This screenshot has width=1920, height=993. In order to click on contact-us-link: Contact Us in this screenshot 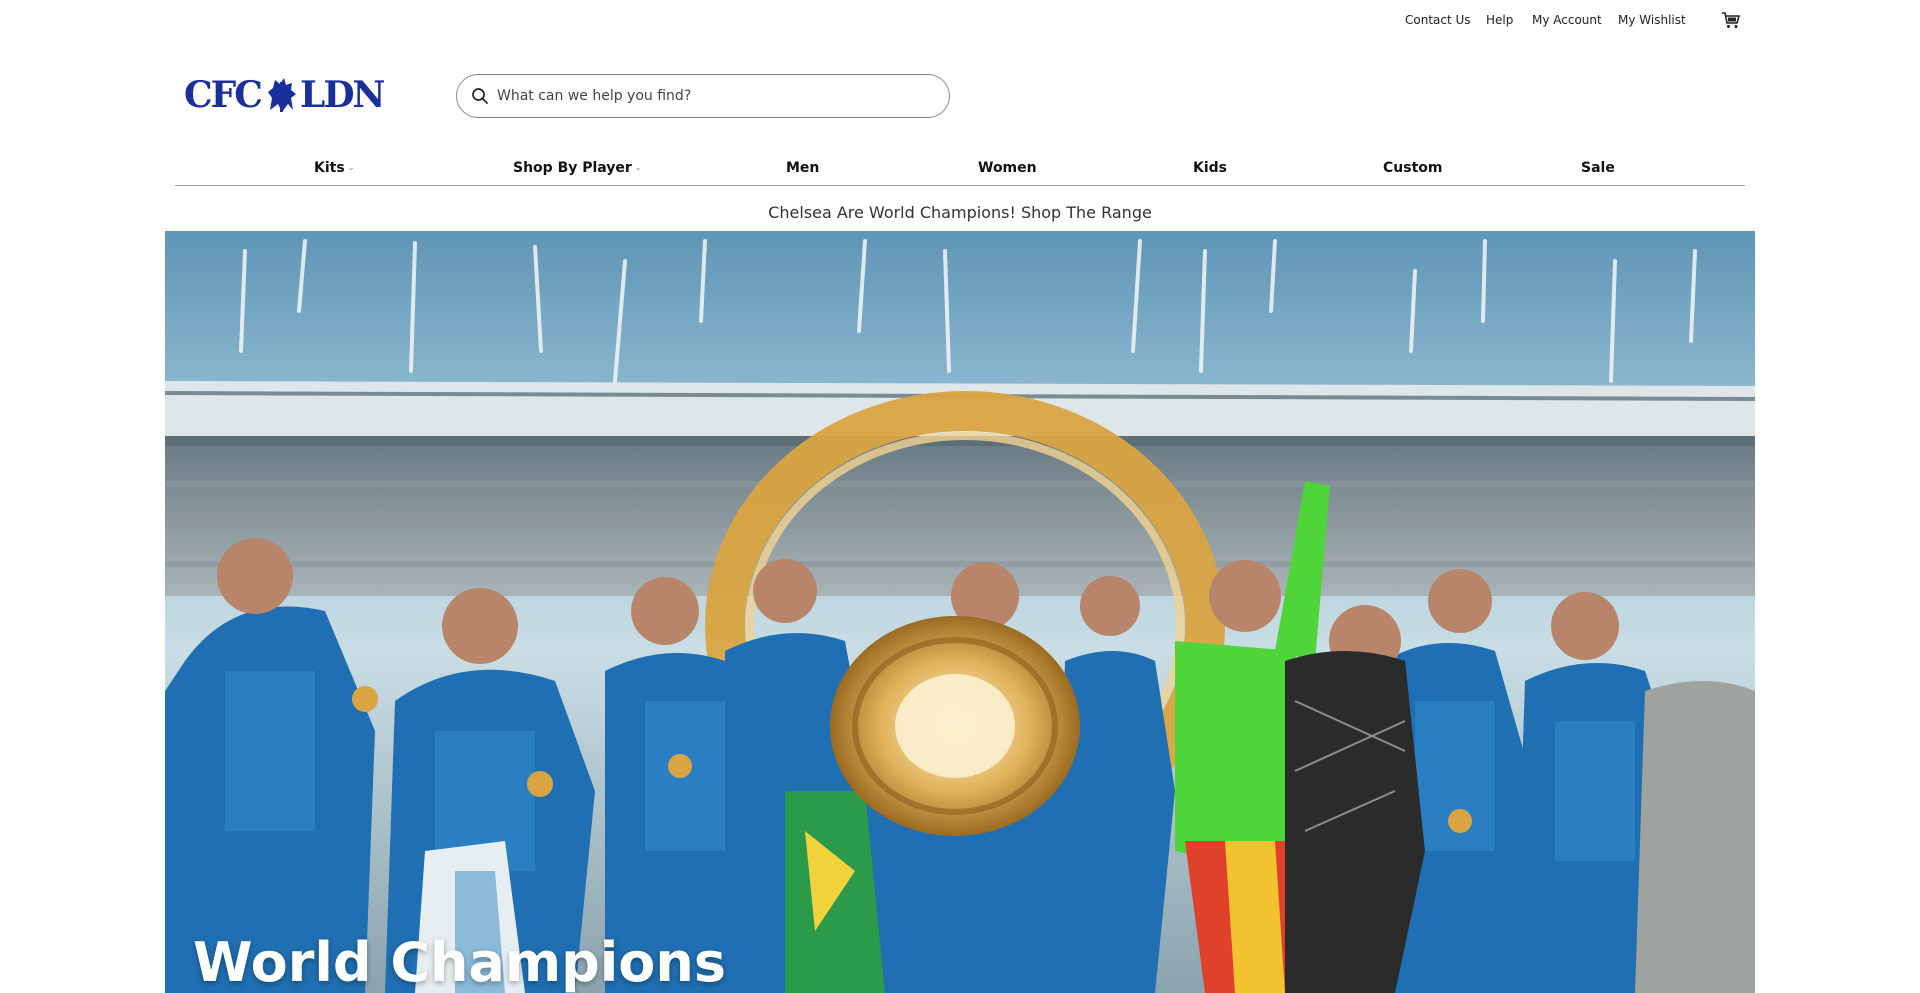, I will do `click(1438, 20)`.